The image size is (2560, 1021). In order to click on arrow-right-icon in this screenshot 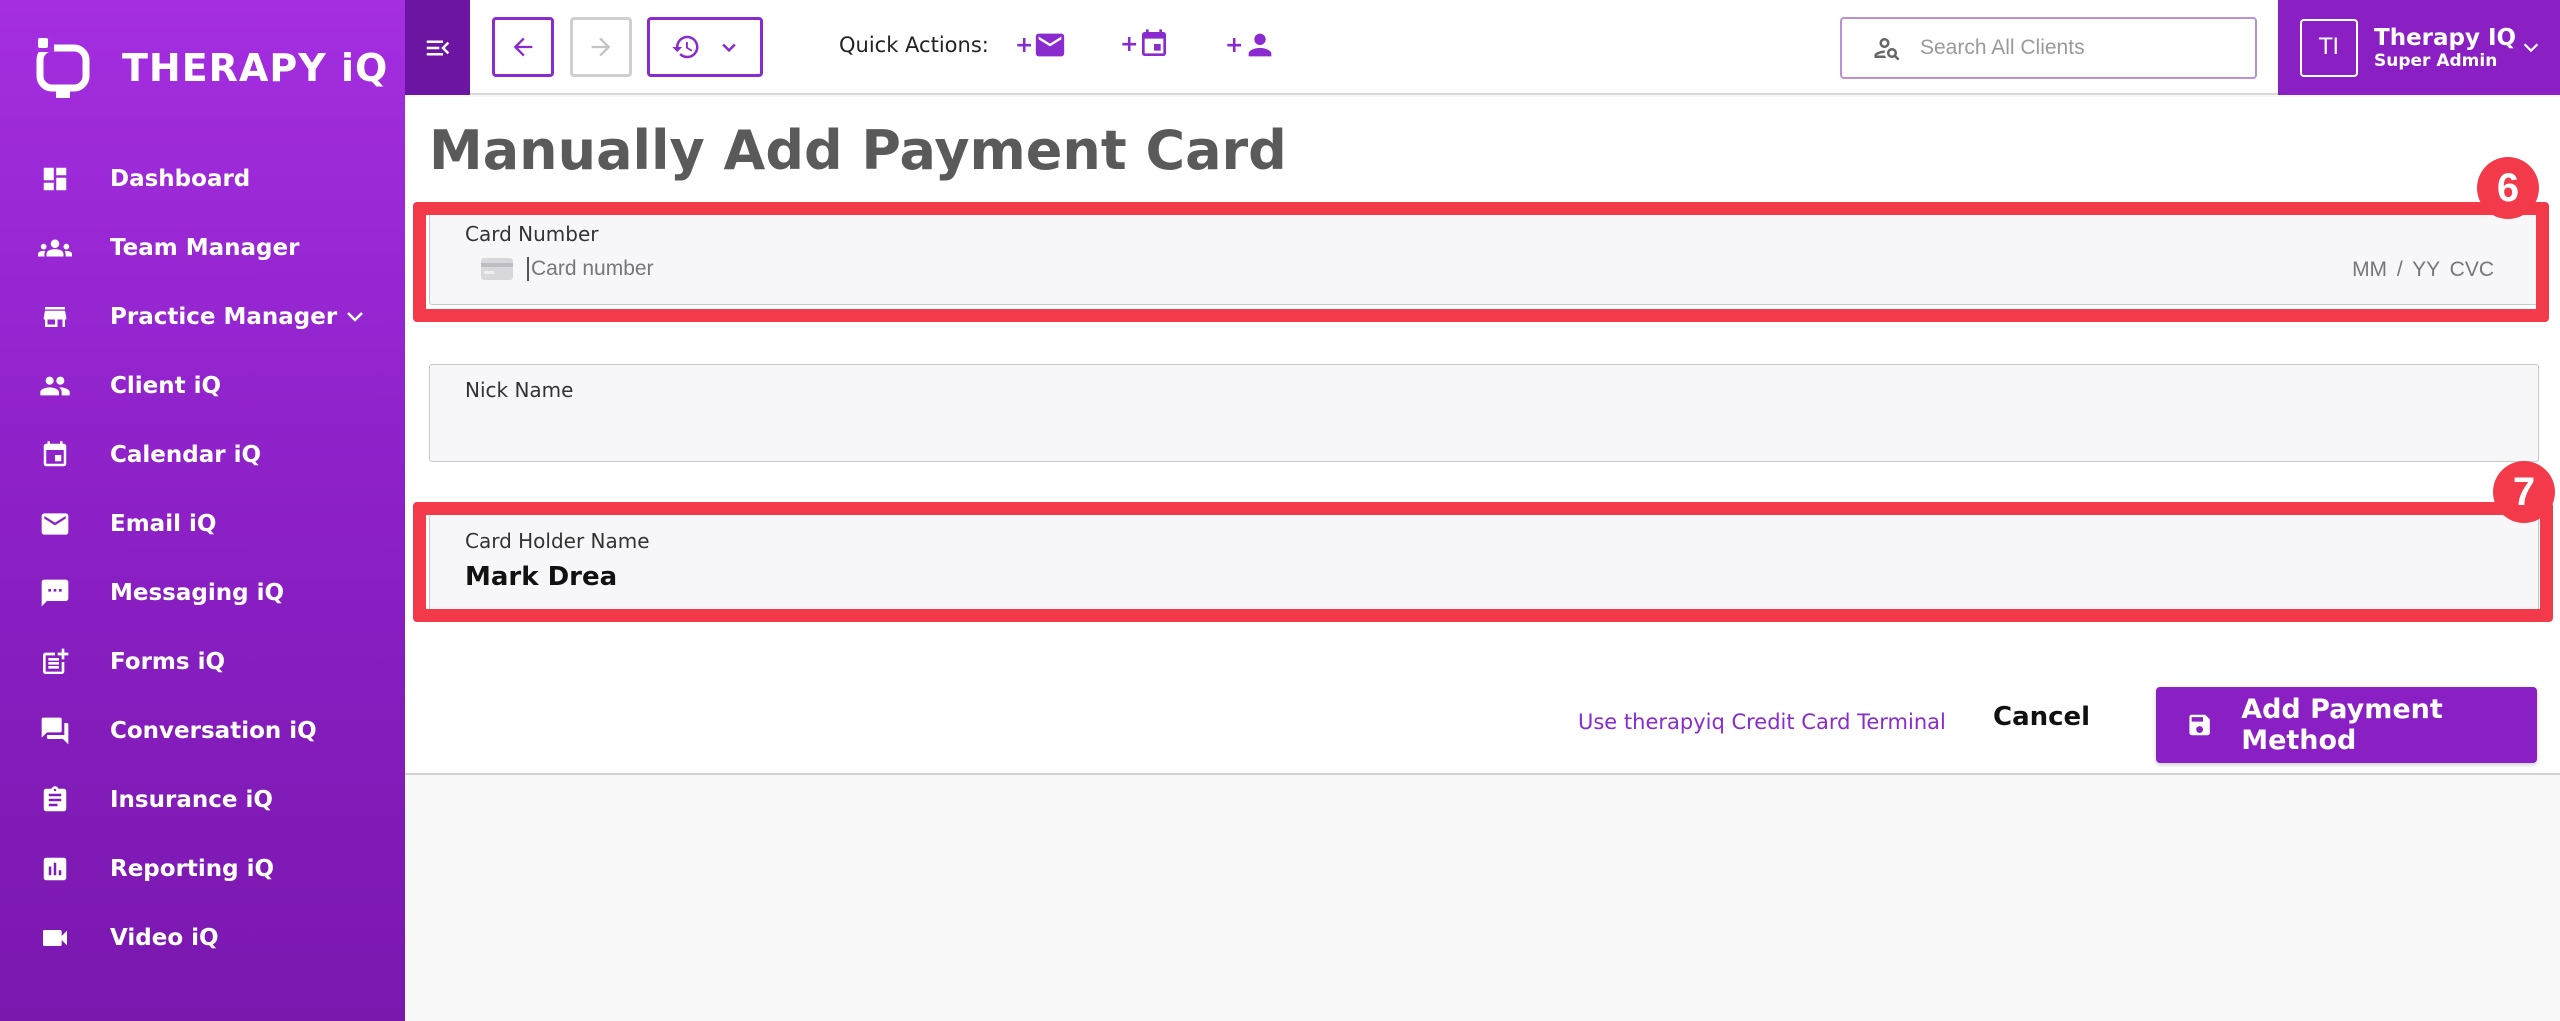, I will do `click(601, 47)`.